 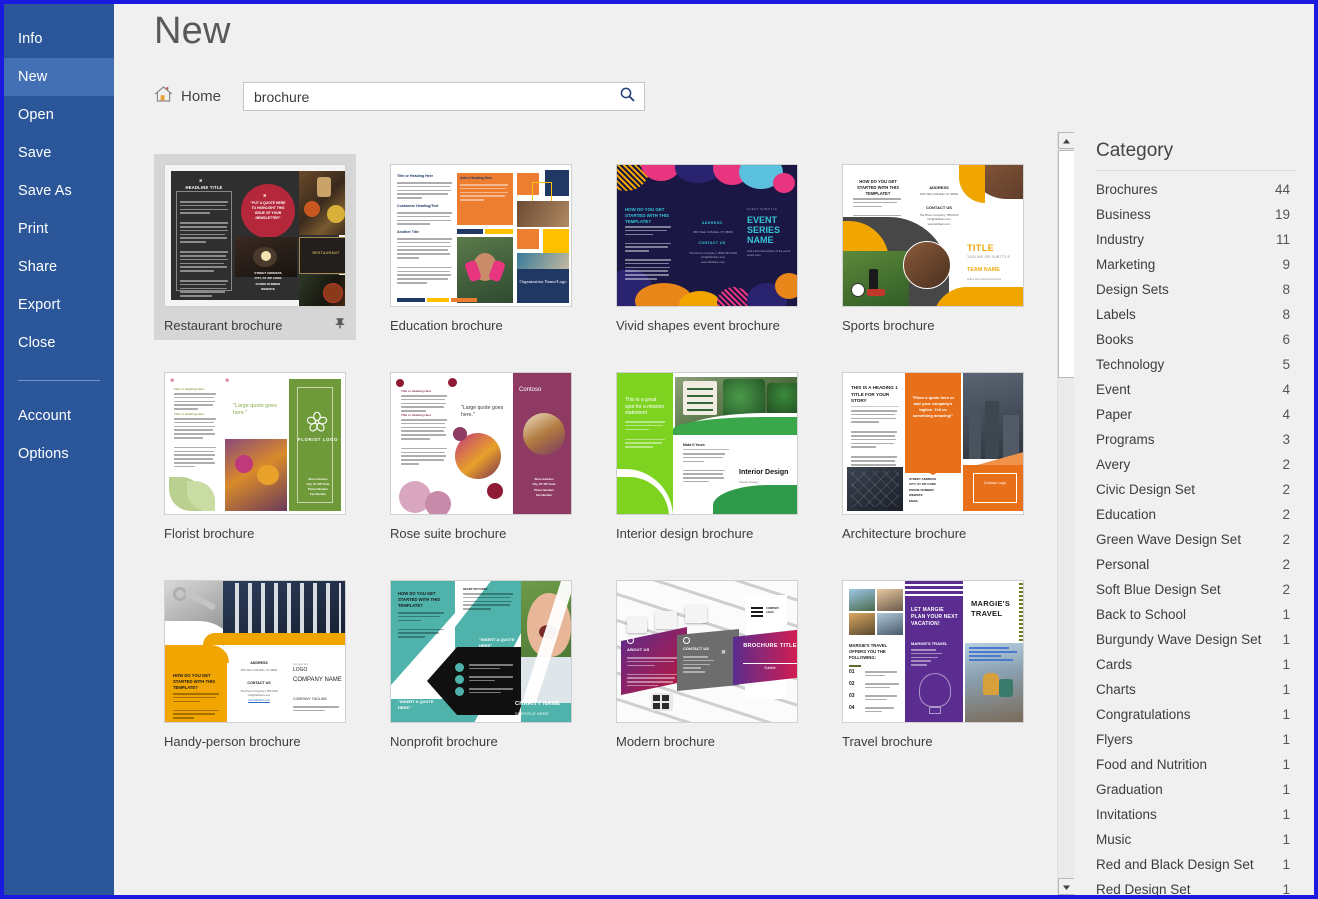 I want to click on template-name: Interior design brochure, so click(x=685, y=533).